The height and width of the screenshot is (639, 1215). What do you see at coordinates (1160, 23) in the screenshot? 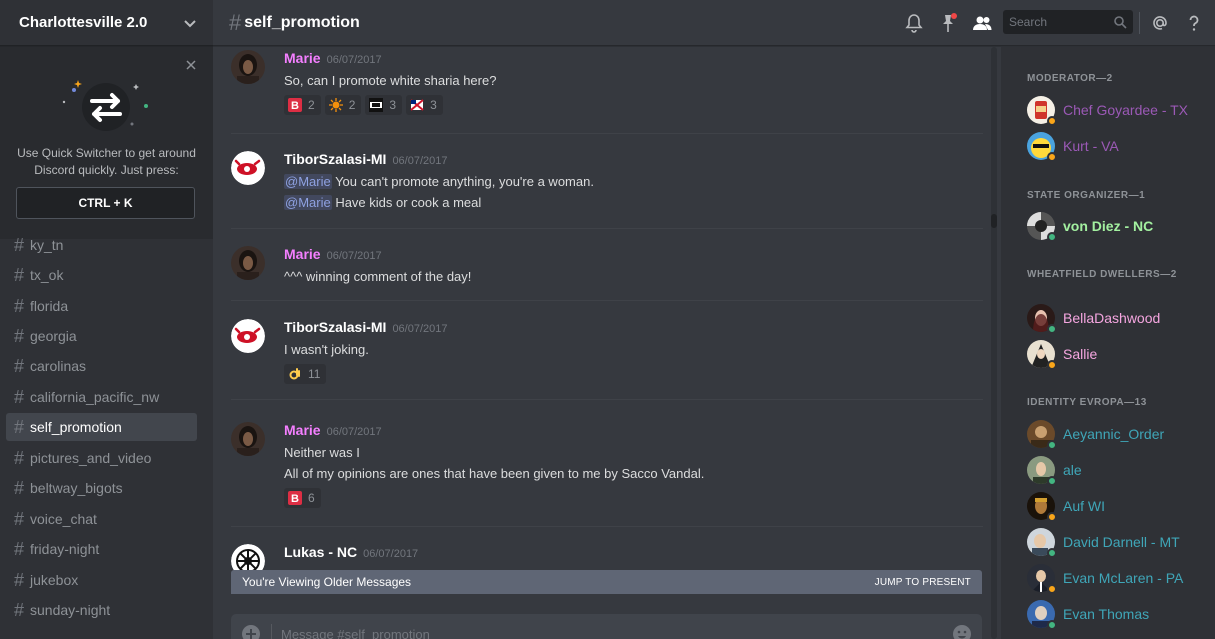
I see `mention-icon` at bounding box center [1160, 23].